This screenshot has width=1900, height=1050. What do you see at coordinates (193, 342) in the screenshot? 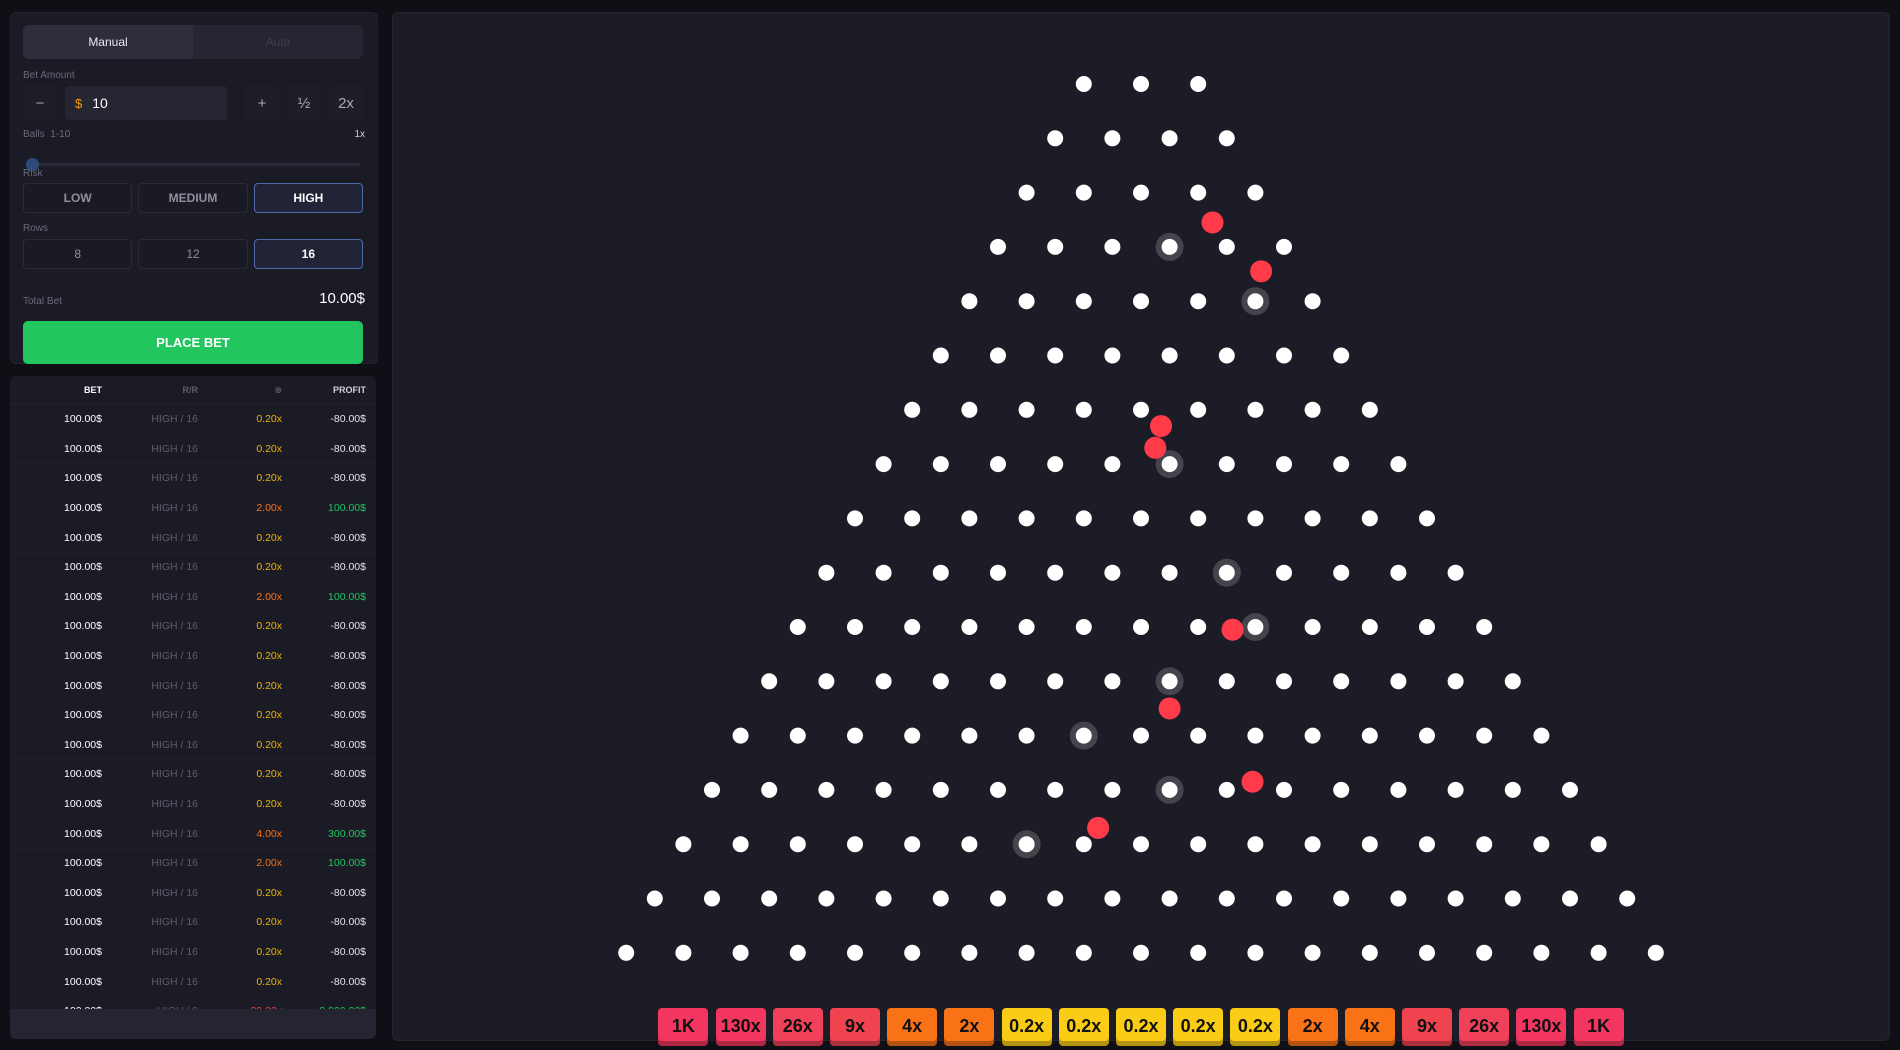
I see `place-bet-button: PLACE BET` at bounding box center [193, 342].